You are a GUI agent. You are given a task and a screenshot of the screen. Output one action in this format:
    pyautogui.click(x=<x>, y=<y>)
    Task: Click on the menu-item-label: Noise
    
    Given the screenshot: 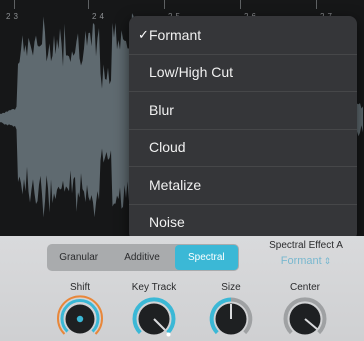 What is the action you would take?
    pyautogui.click(x=167, y=222)
    